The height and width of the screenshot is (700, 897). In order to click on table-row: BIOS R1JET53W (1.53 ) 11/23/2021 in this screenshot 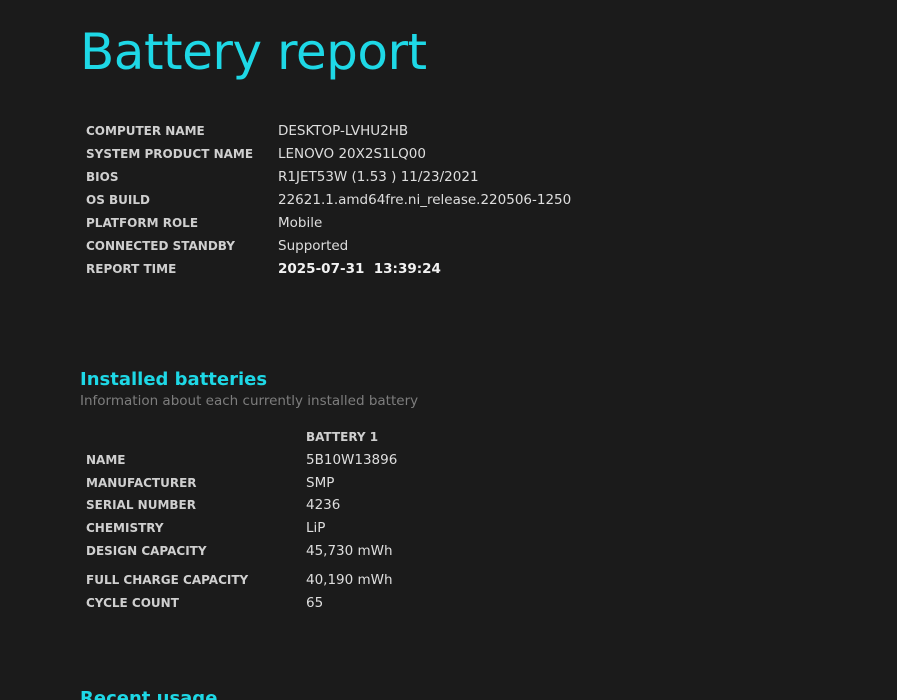, I will do `click(328, 177)`.